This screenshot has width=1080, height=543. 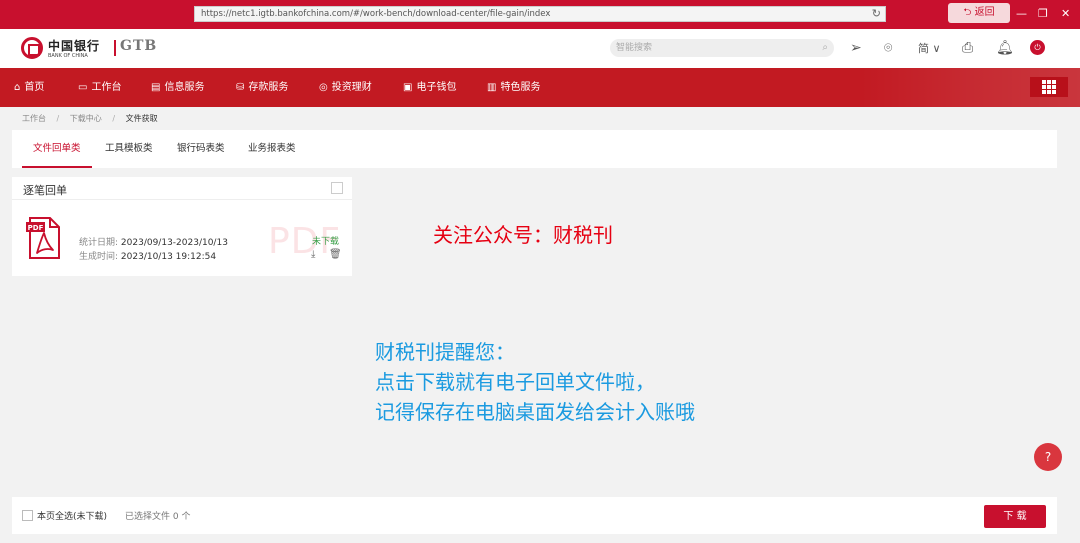 What do you see at coordinates (523, 235) in the screenshot?
I see `follow-annotation: 关注公众号：财税刊` at bounding box center [523, 235].